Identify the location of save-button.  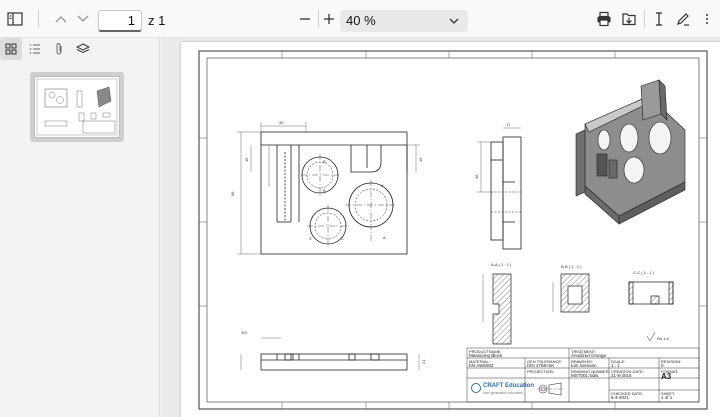
(629, 19).